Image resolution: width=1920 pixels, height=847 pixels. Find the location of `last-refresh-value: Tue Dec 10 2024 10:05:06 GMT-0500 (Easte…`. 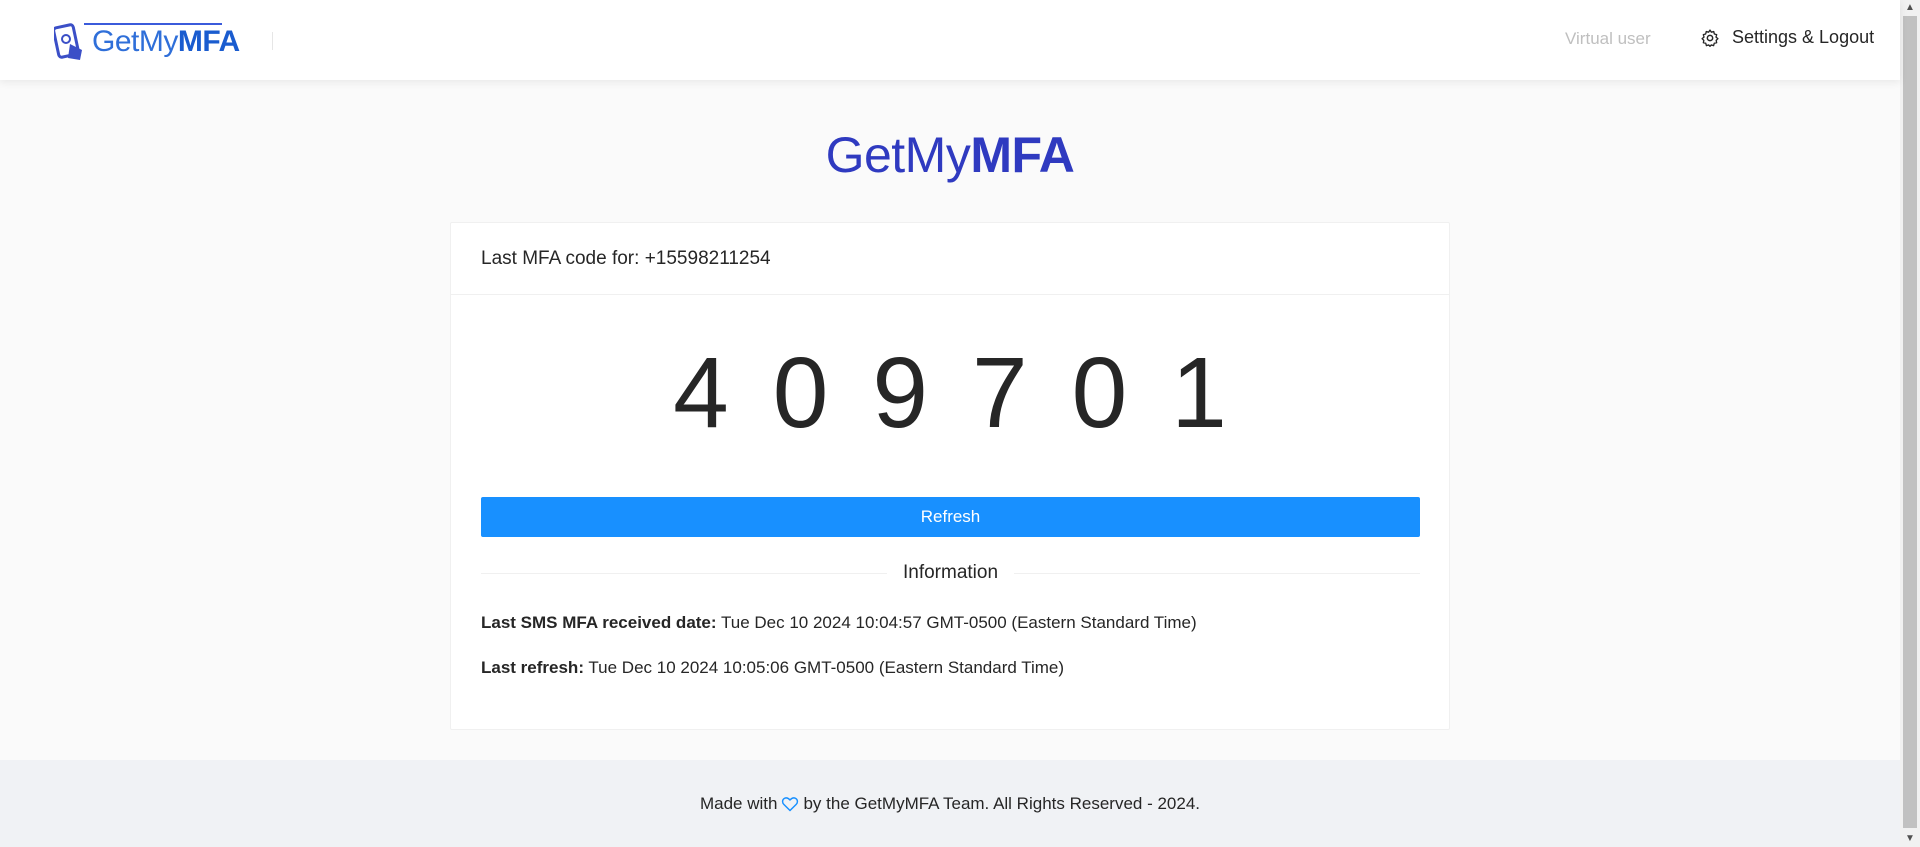

last-refresh-value: Tue Dec 10 2024 10:05:06 GMT-0500 (Easte… is located at coordinates (826, 667).